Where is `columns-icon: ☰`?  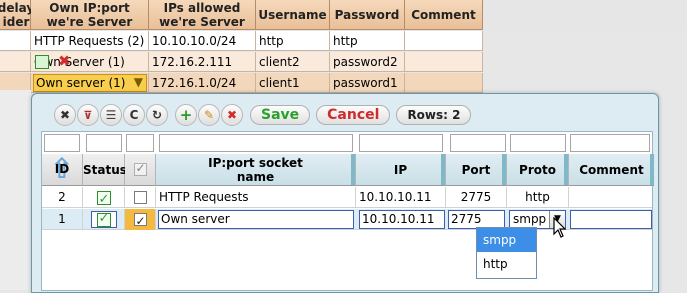
columns-icon: ☰ is located at coordinates (111, 115).